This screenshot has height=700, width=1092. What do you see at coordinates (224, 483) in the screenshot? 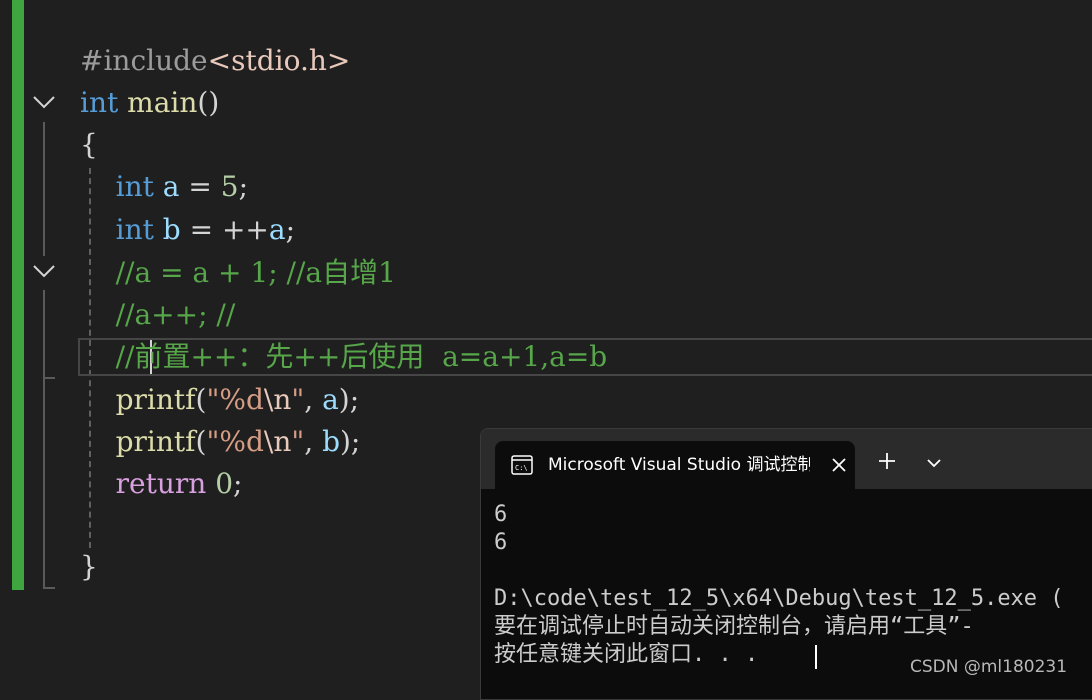
I see `code-token: 0` at bounding box center [224, 483].